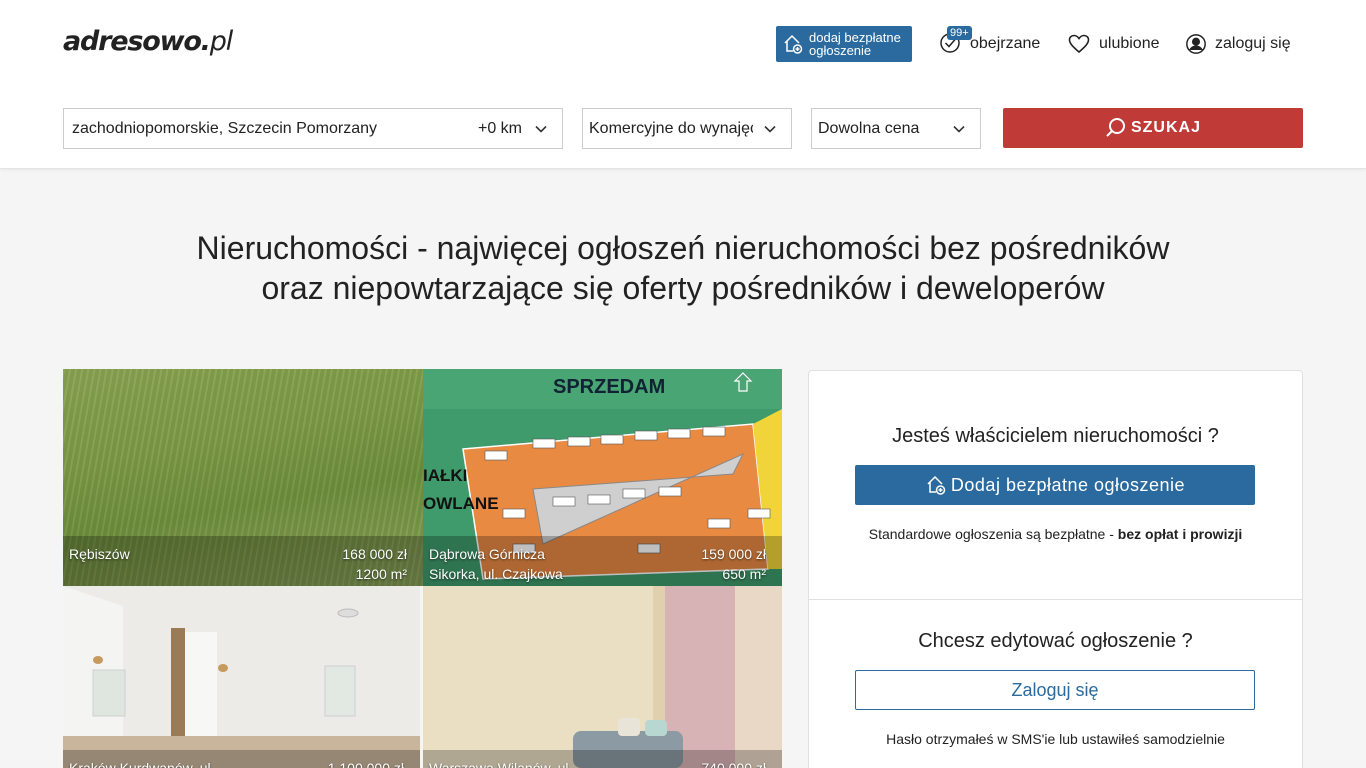 The image size is (1366, 768). I want to click on listing-tile: Kraków Kurdwanów, ul. 1 100 000 zł, so click(241, 677).